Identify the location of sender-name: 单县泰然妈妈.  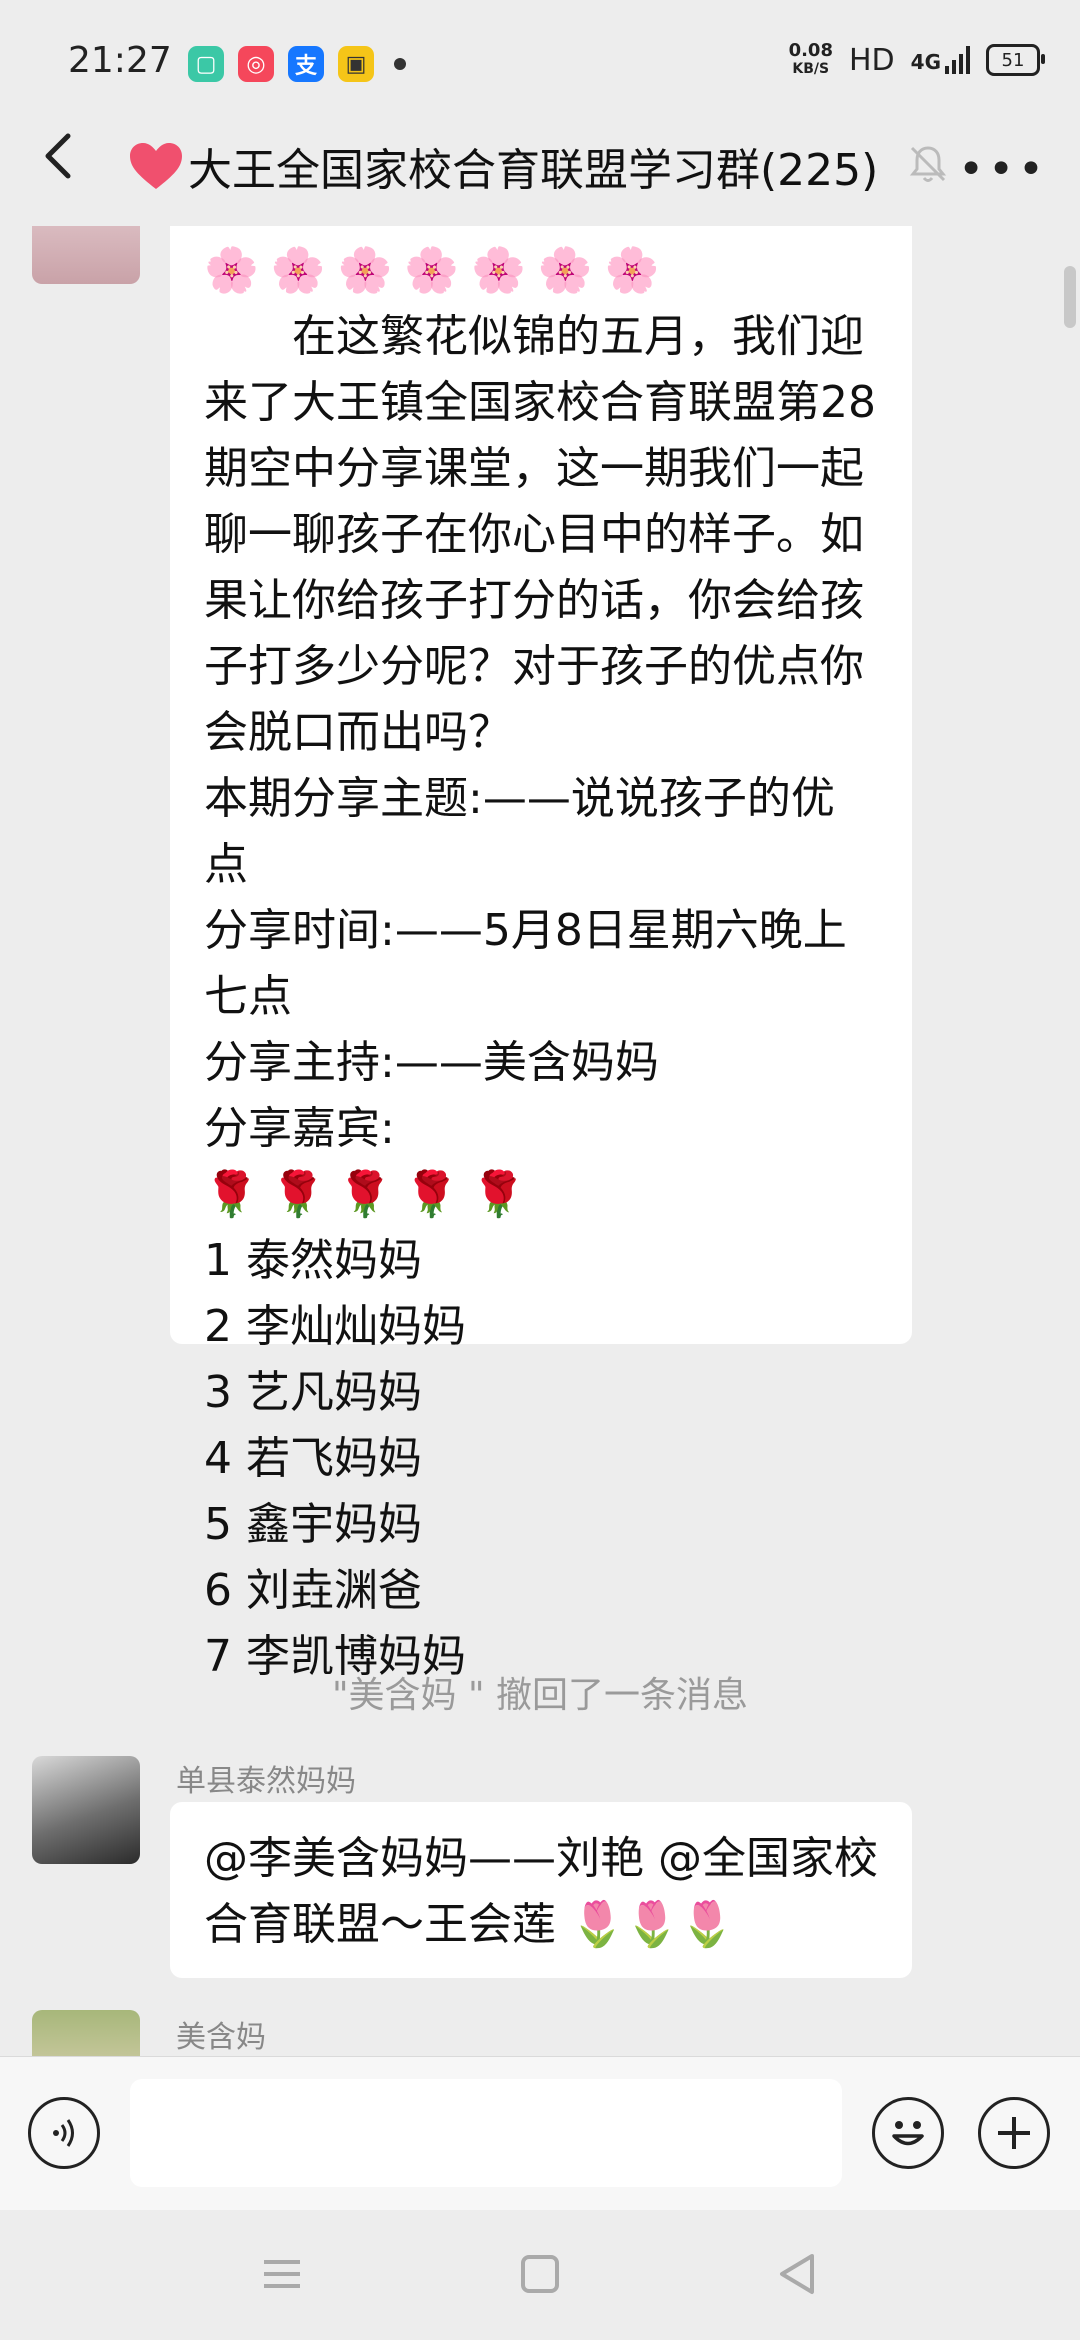
(266, 1781).